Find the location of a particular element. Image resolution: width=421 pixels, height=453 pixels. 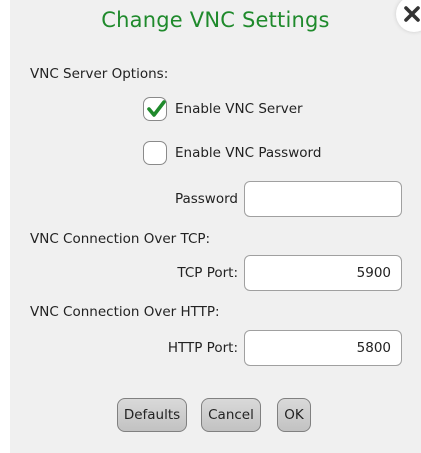

enable-vnc-server-checkbox is located at coordinates (155, 109).